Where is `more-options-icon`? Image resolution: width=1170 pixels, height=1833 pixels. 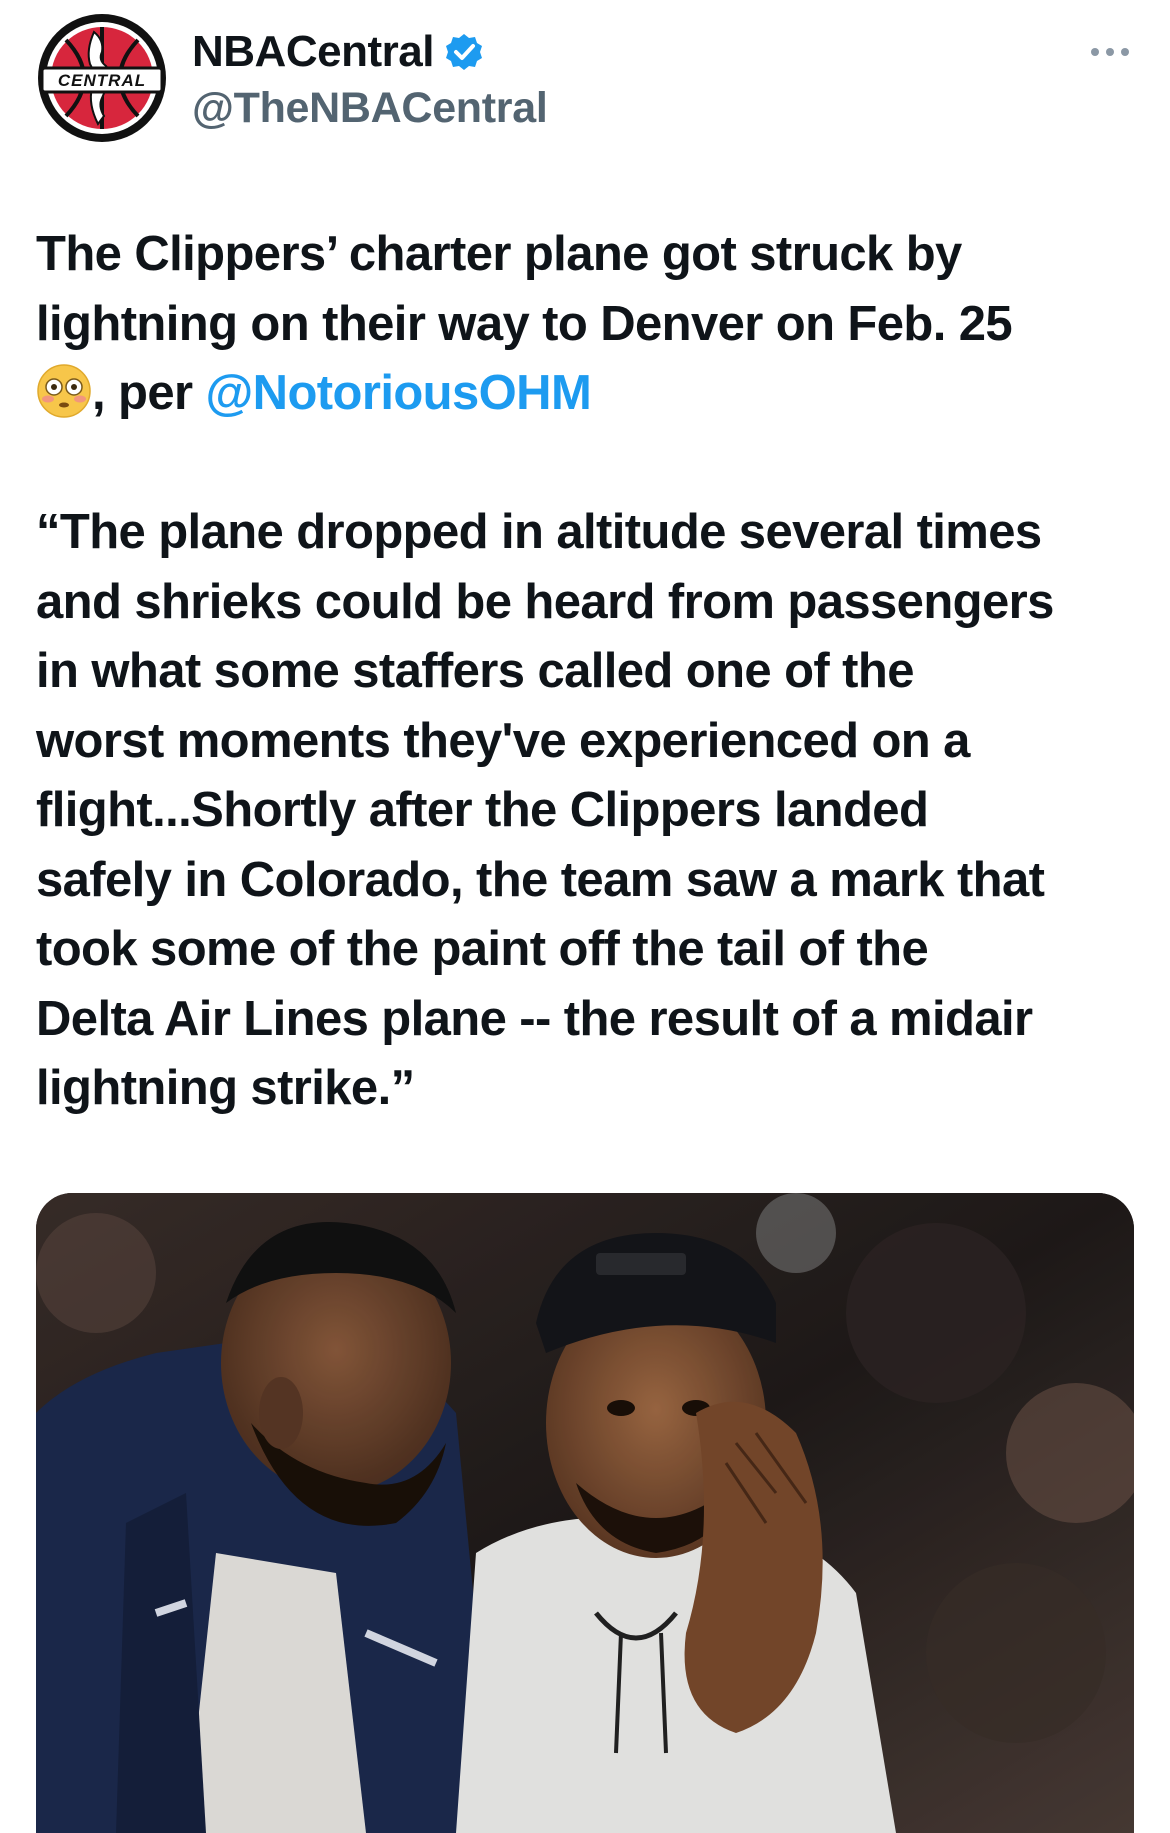 more-options-icon is located at coordinates (1110, 52).